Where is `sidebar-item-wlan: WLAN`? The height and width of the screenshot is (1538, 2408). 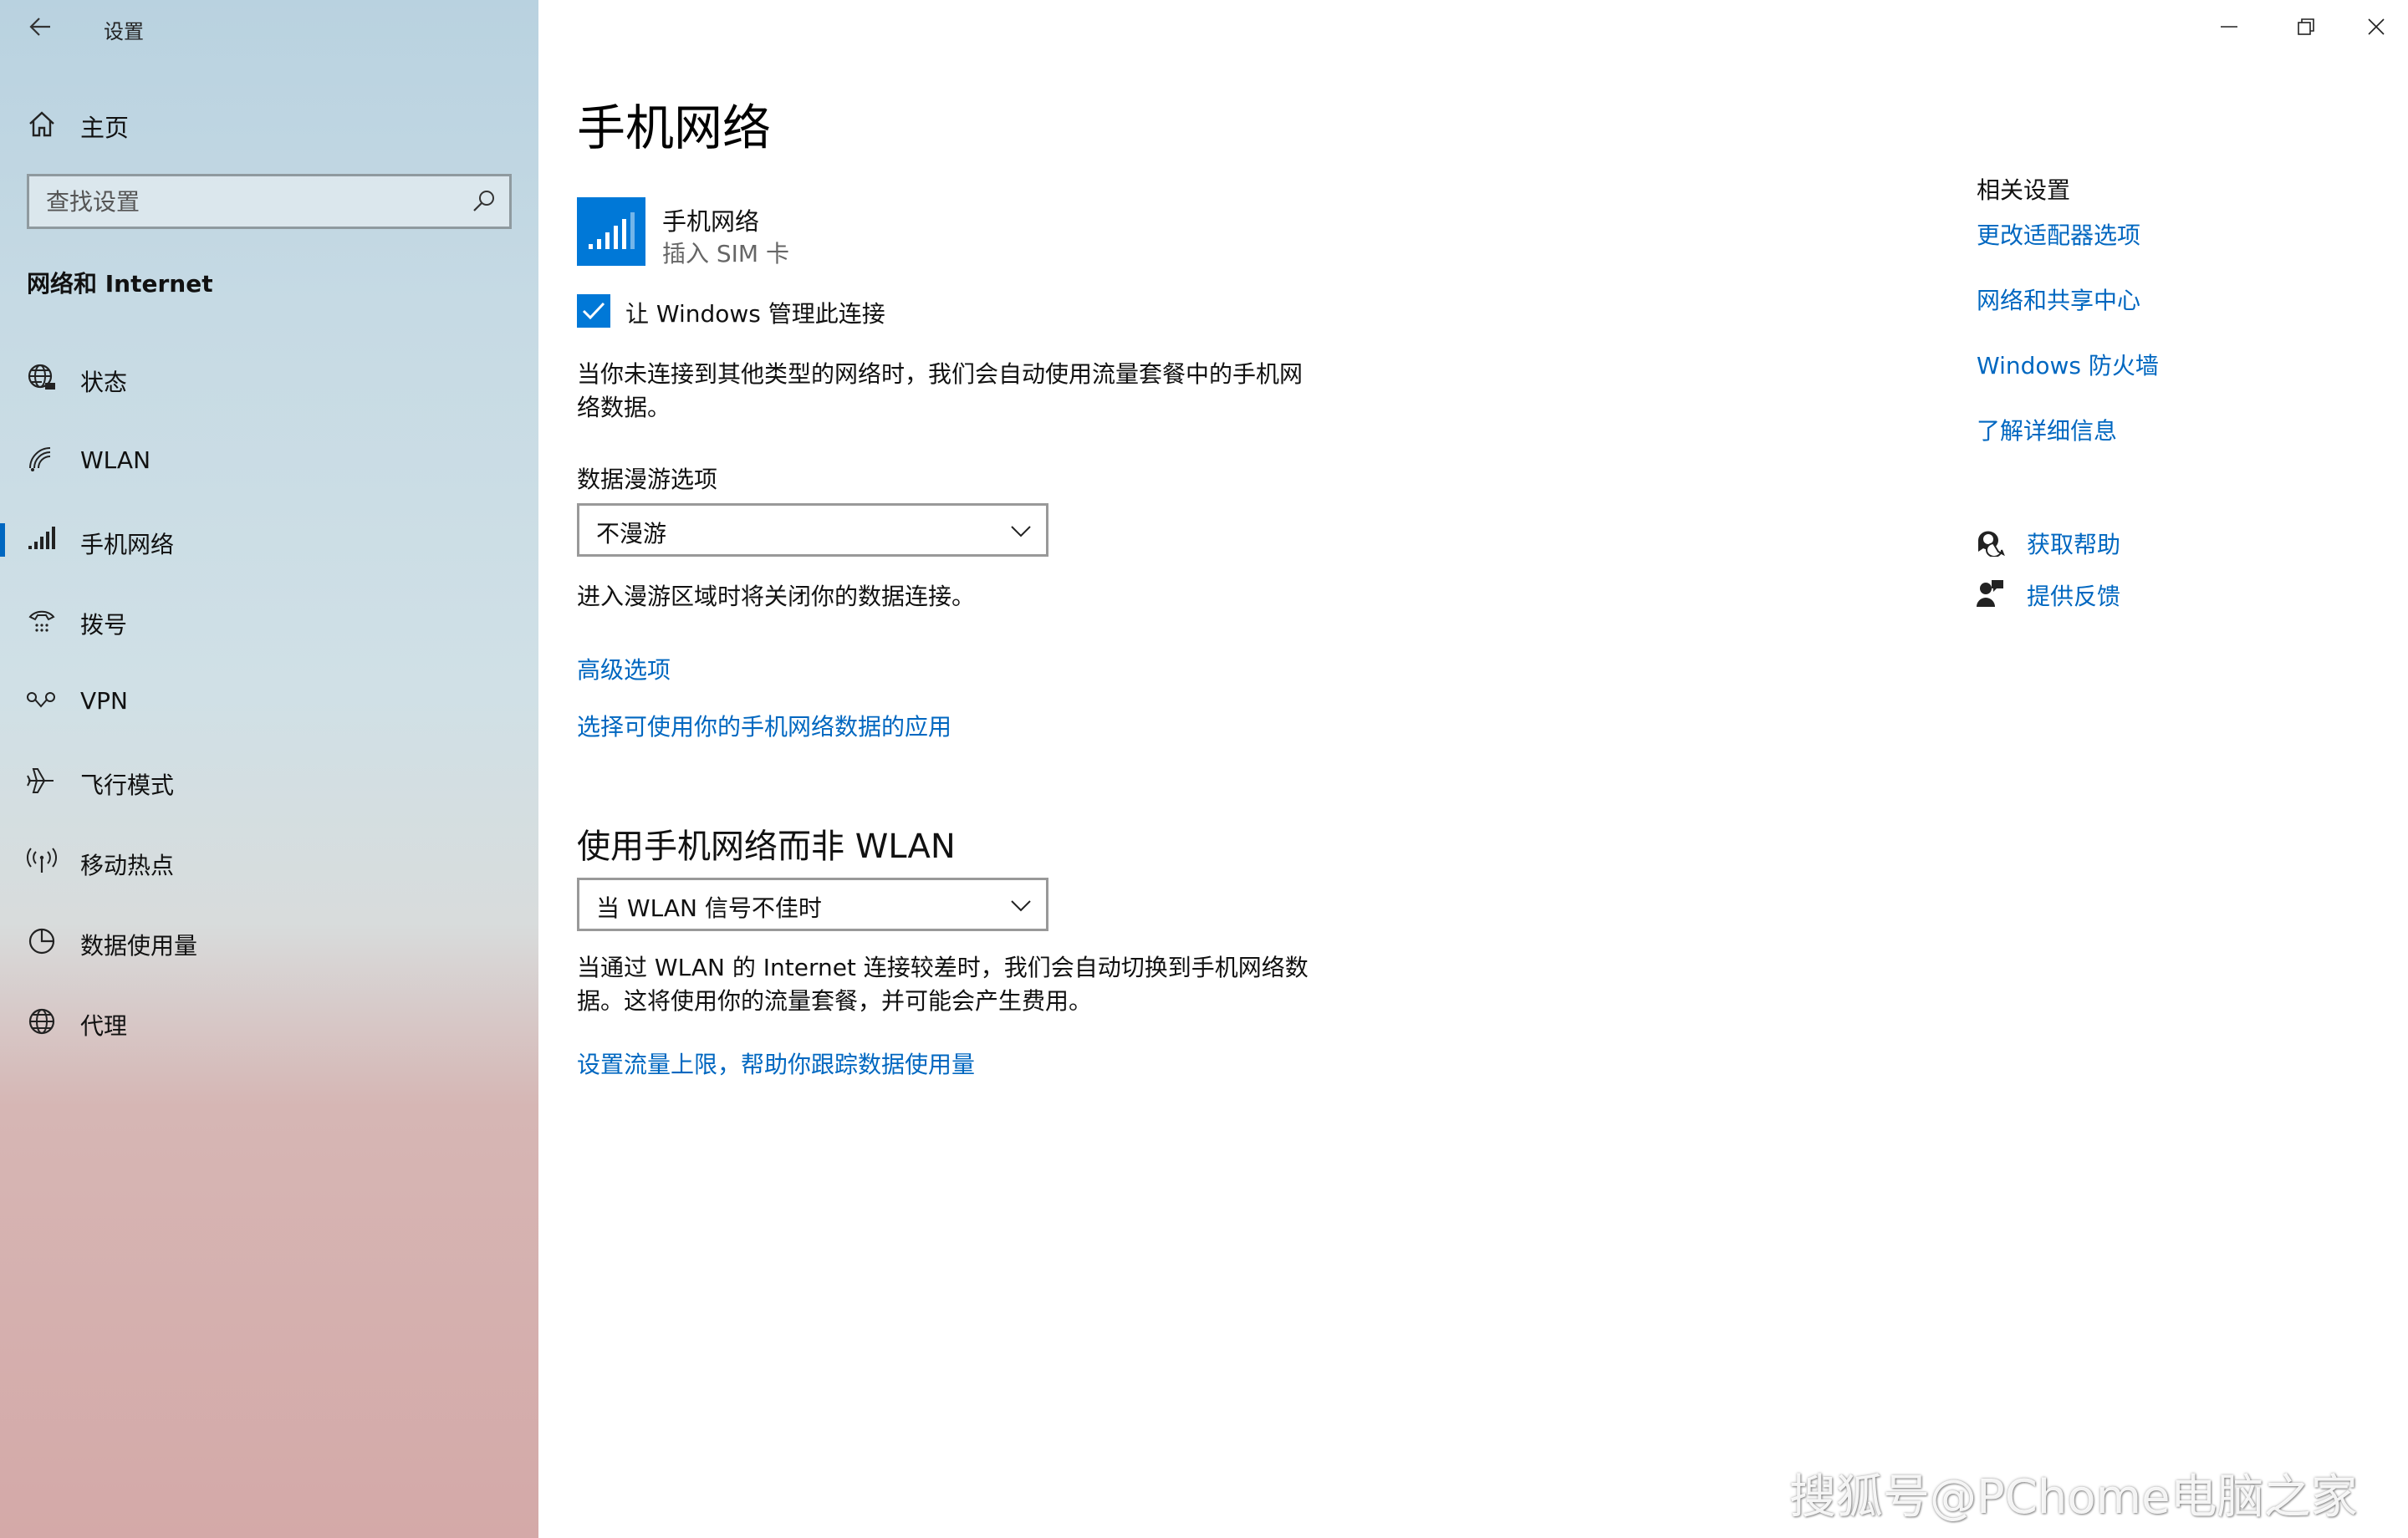
sidebar-item-wlan: WLAN is located at coordinates (269, 459).